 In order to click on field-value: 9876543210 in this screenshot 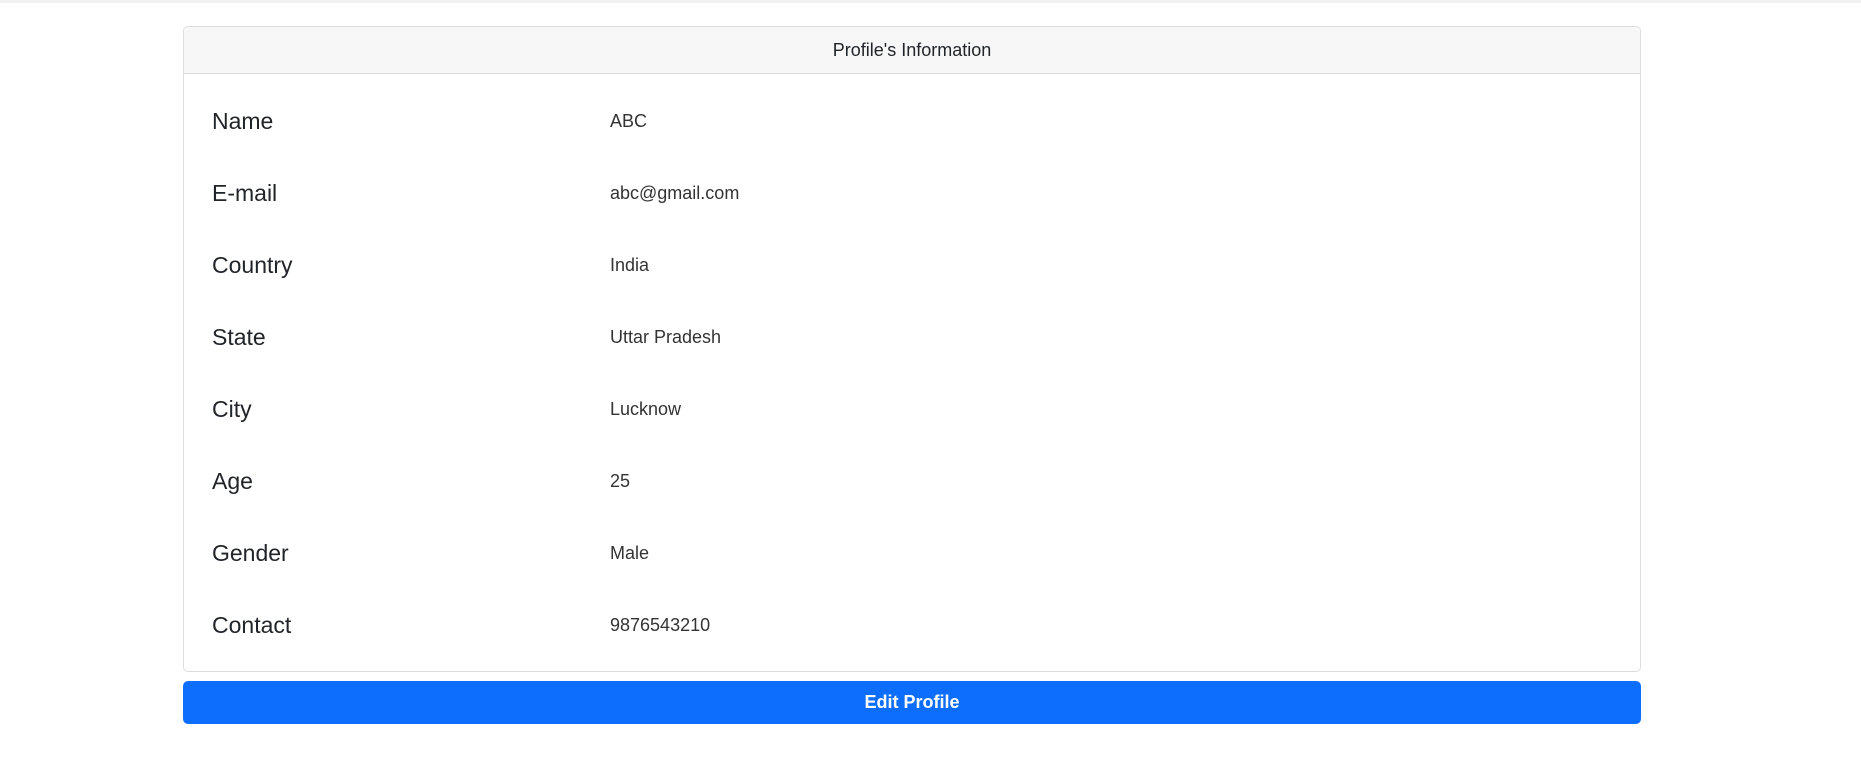, I will do `click(660, 624)`.